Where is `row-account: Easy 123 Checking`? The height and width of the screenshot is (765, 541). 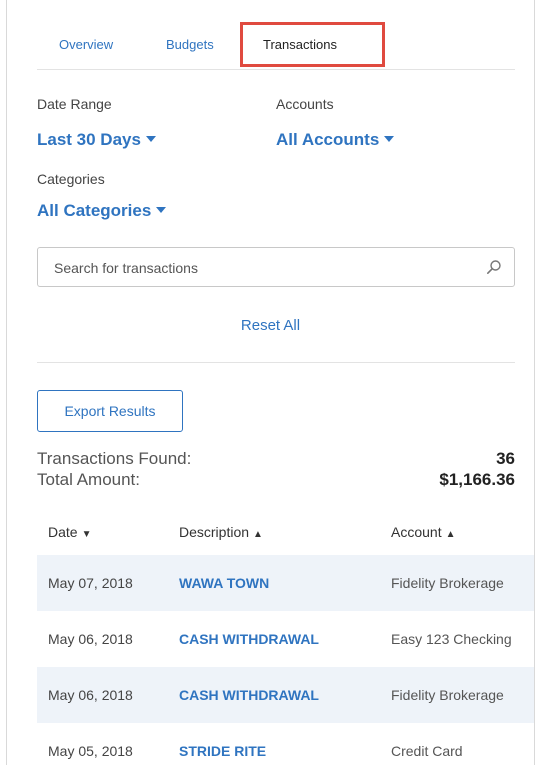 row-account: Easy 123 Checking is located at coordinates (451, 639).